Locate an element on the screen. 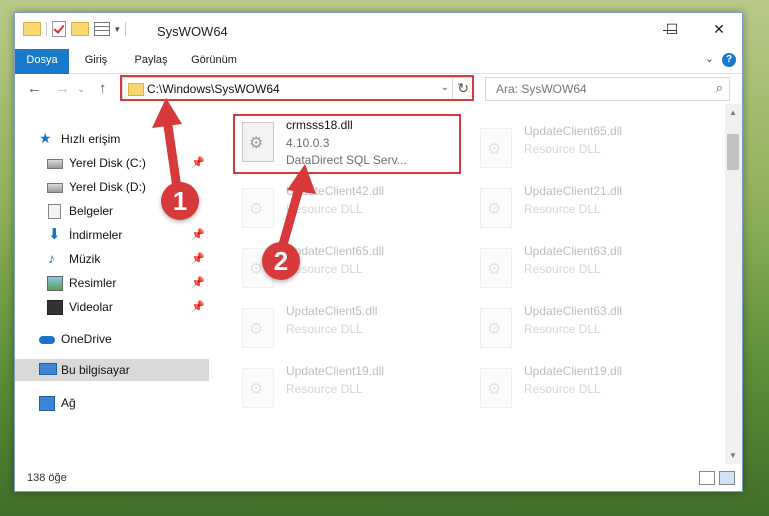  new-folder-icon is located at coordinates (80, 29).